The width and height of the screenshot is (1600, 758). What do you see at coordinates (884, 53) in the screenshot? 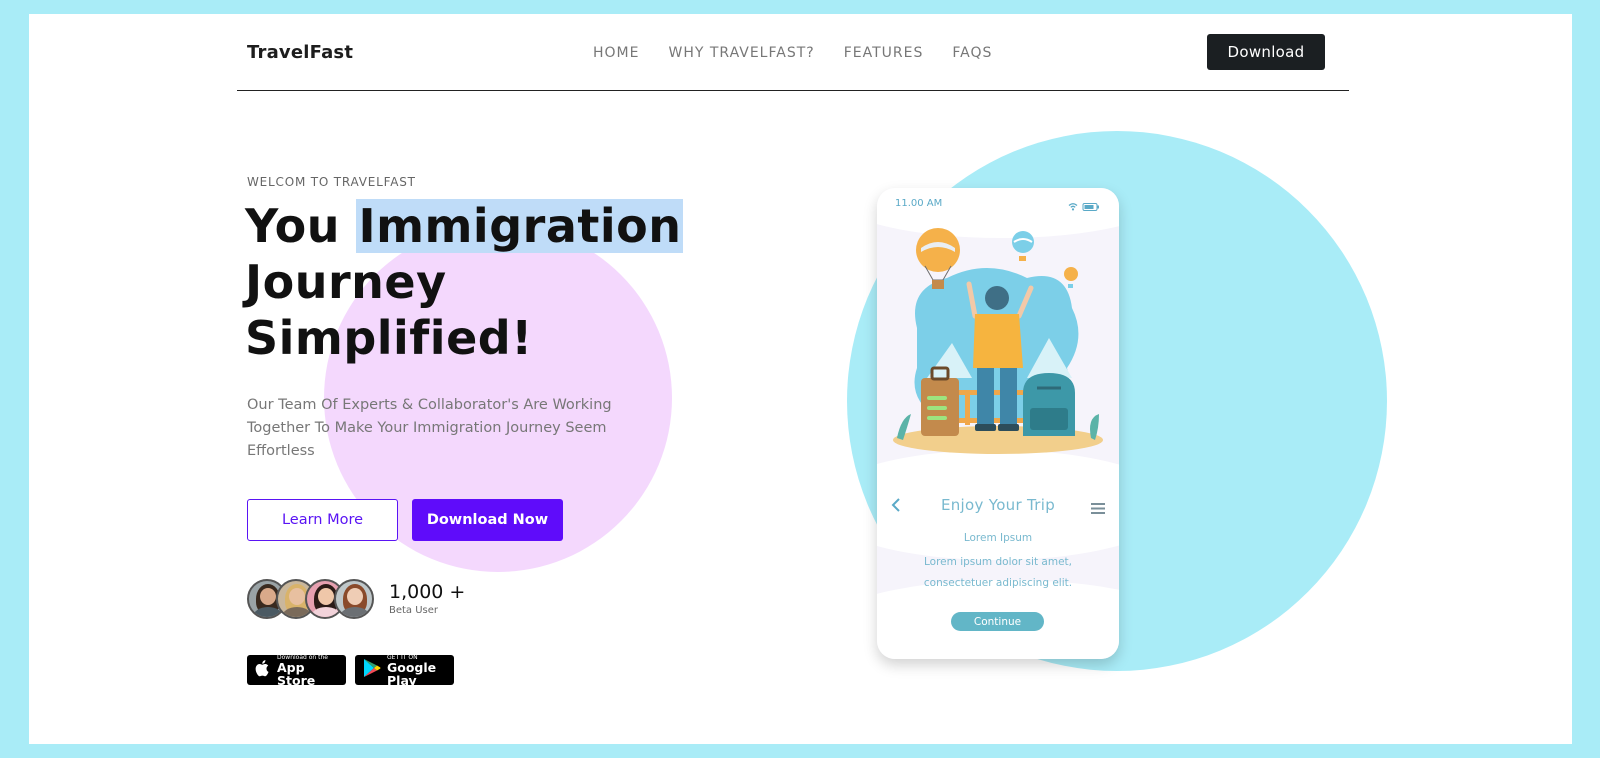
I see `nav-link-features: FEATURES` at bounding box center [884, 53].